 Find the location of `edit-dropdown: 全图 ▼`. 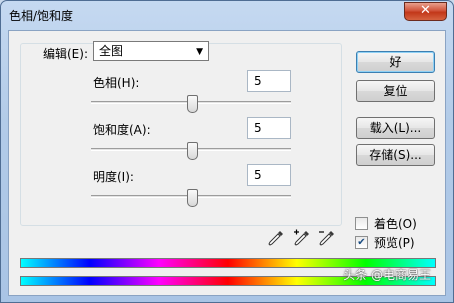

edit-dropdown: 全图 ▼ is located at coordinates (151, 51).